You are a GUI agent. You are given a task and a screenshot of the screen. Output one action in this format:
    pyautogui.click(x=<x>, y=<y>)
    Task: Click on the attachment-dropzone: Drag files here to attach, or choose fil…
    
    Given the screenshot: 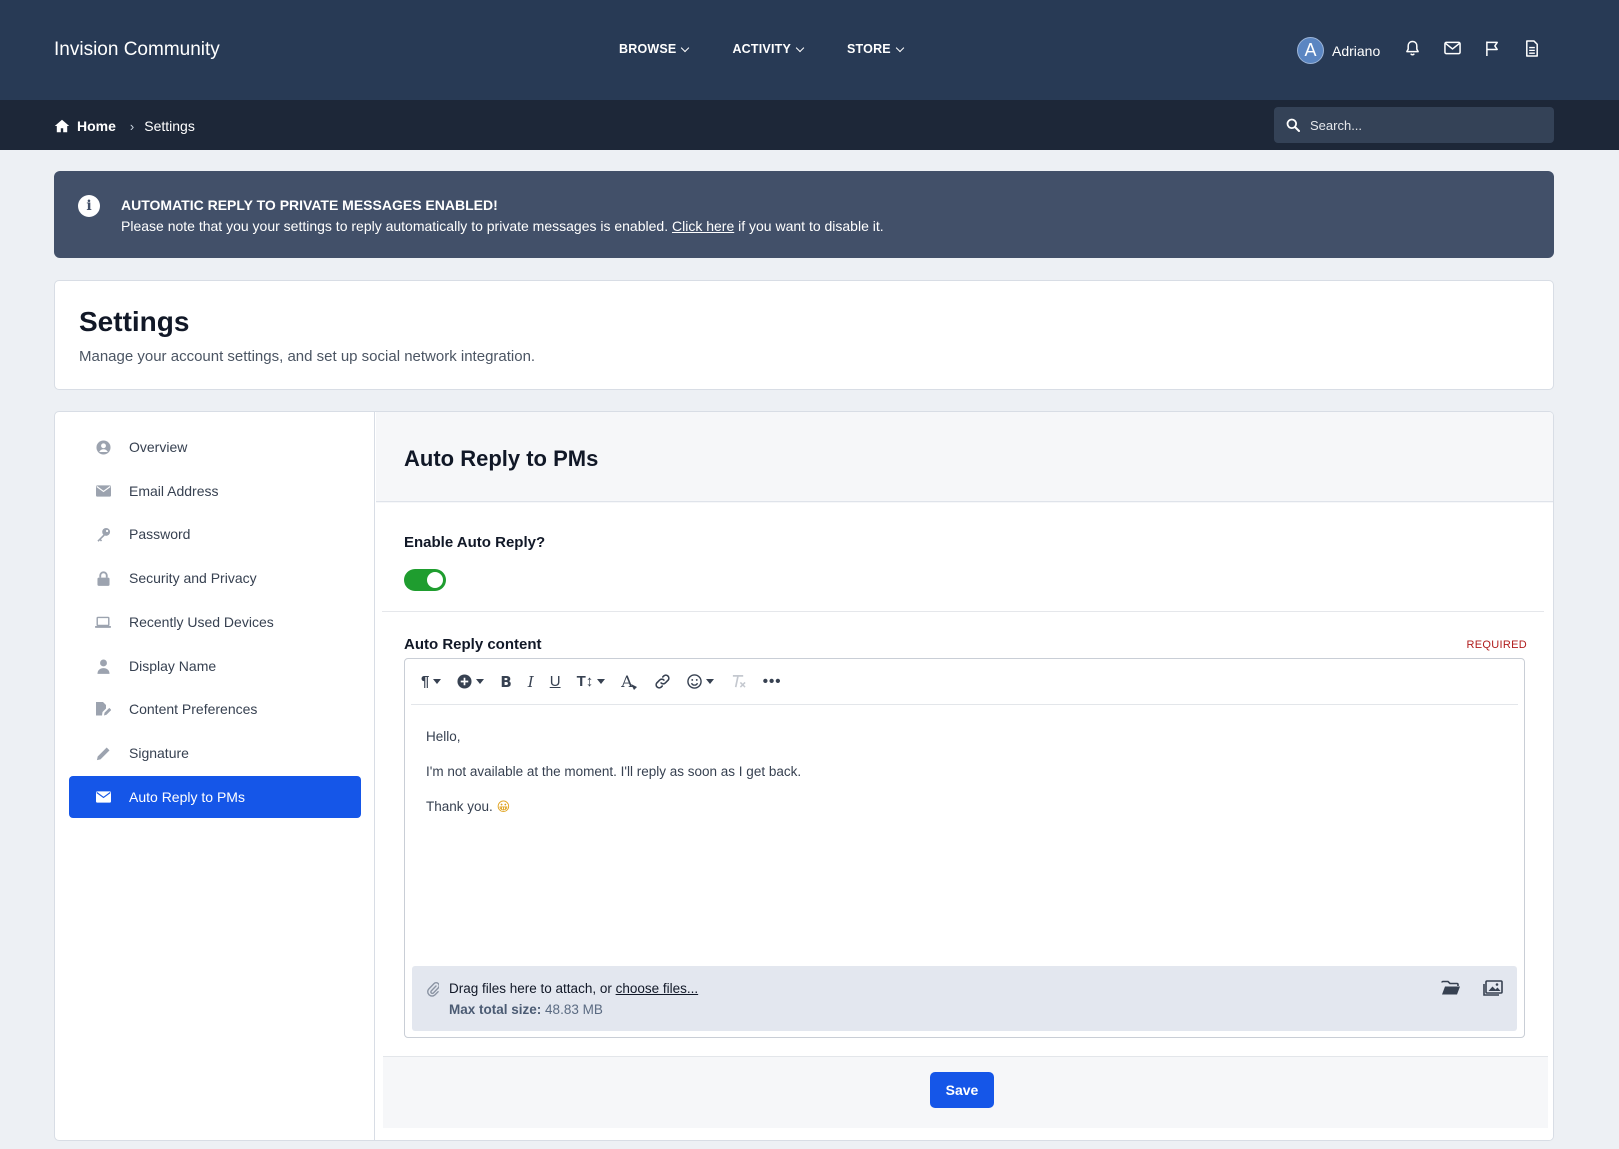 What is the action you would take?
    pyautogui.click(x=964, y=998)
    